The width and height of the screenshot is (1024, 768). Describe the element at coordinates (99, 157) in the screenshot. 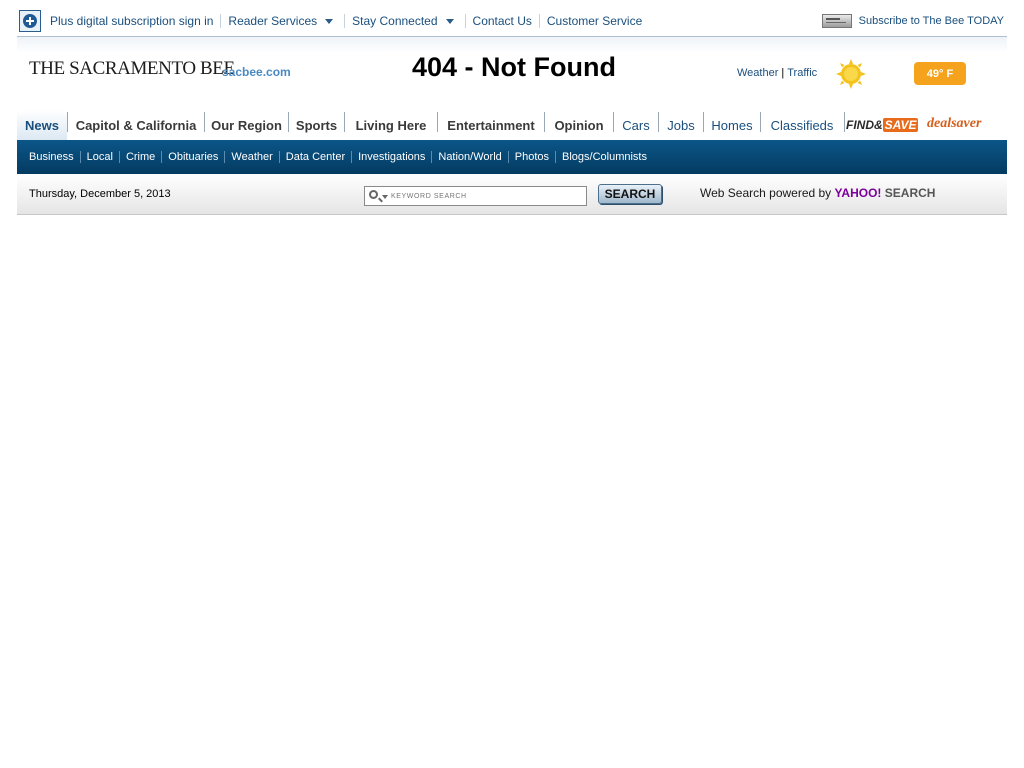

I see `subnav-item-local: Local` at that location.